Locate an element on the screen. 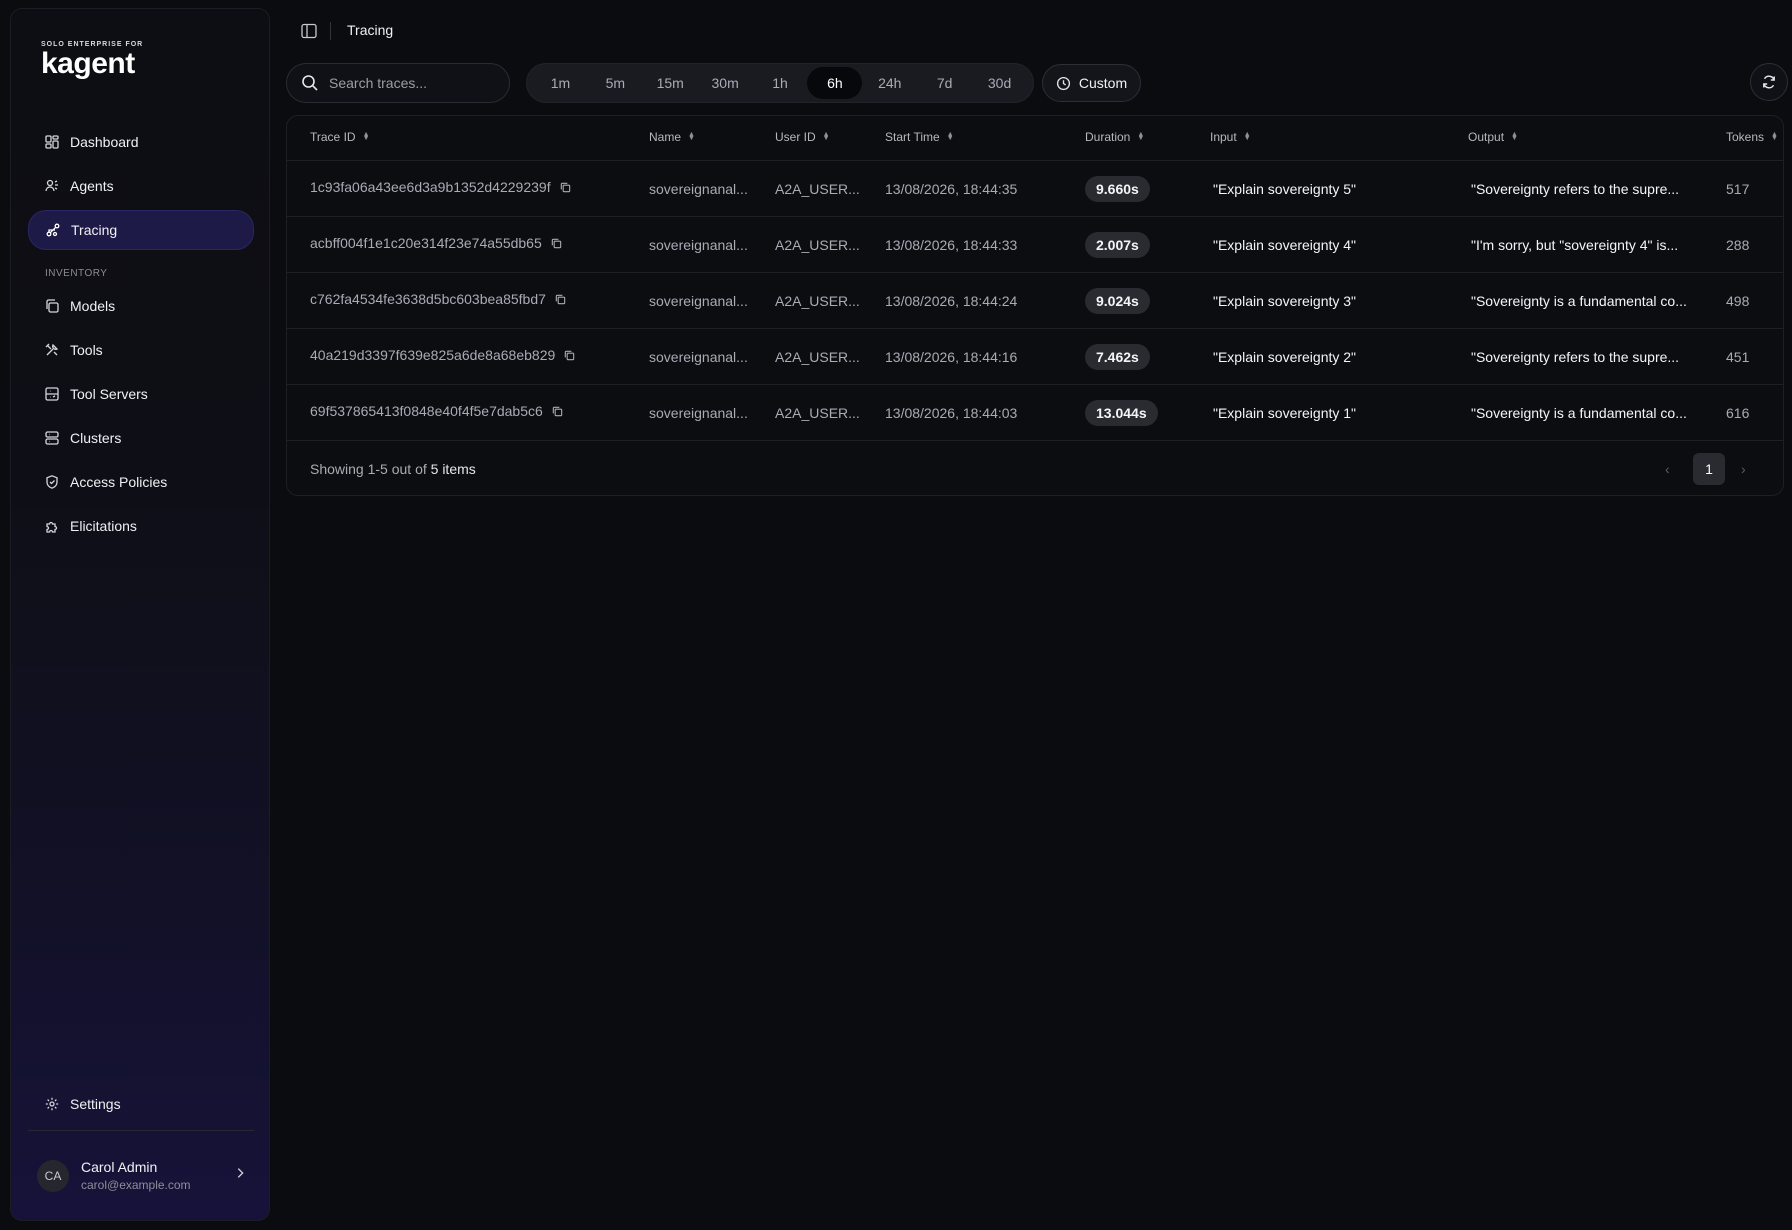 The image size is (1792, 1230). range-30m: 30m is located at coordinates (725, 83).